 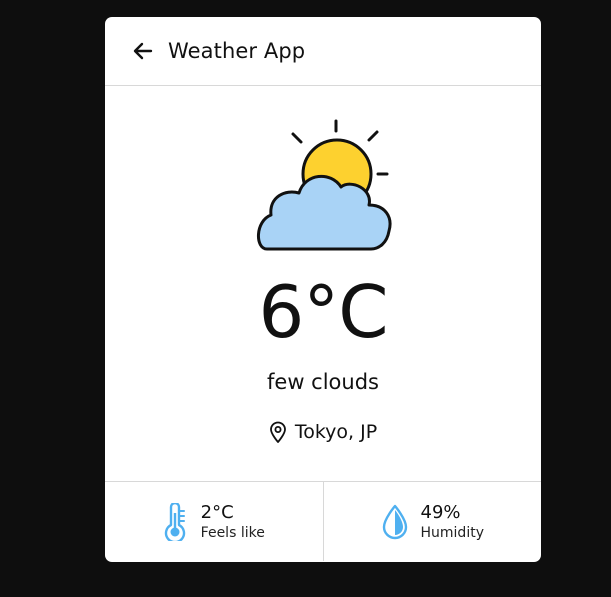 What do you see at coordinates (237, 51) in the screenshot?
I see `page-title: Weather App` at bounding box center [237, 51].